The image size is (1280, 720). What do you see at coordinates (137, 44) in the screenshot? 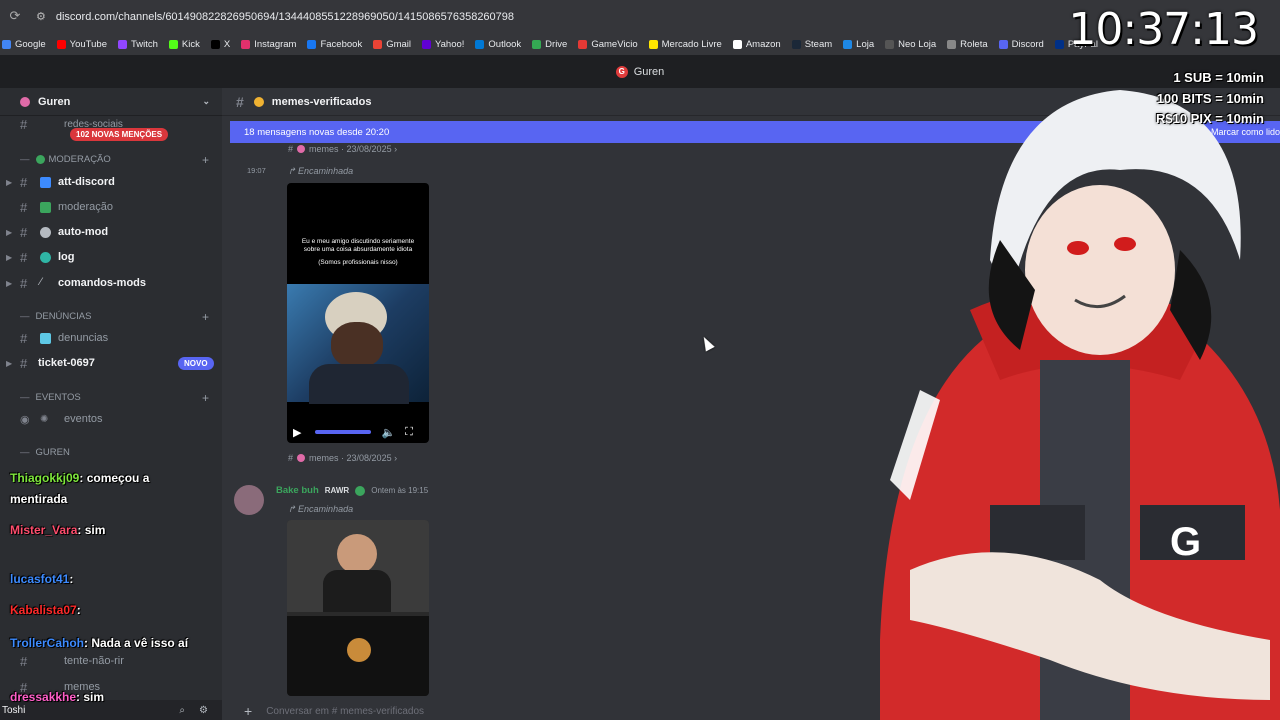
I see `bookmark-twitch: Twitch` at bounding box center [137, 44].